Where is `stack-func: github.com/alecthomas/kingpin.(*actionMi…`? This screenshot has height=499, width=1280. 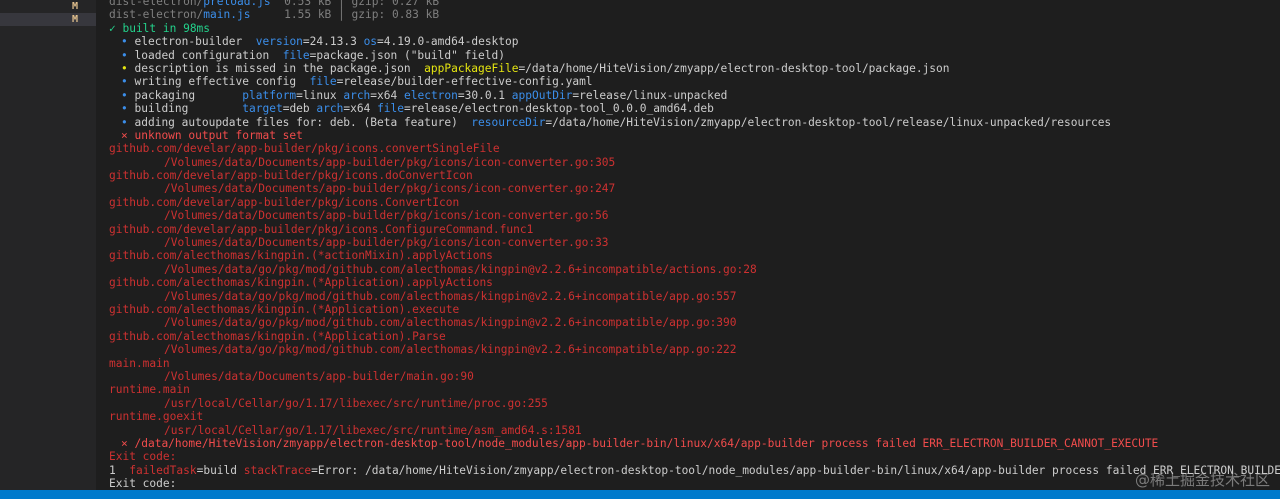
stack-func: github.com/alecthomas/kingpin.(*actionMi… is located at coordinates (301, 256).